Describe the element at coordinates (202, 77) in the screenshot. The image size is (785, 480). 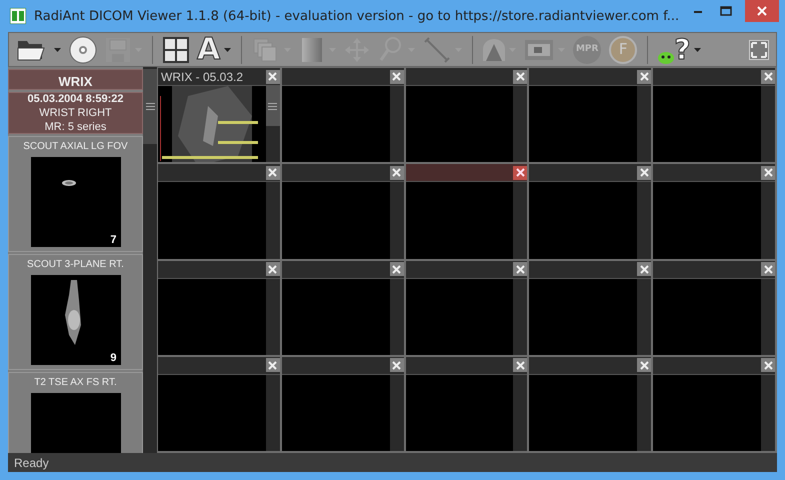
I see `viewport-title: WRIX - 05.03.2` at that location.